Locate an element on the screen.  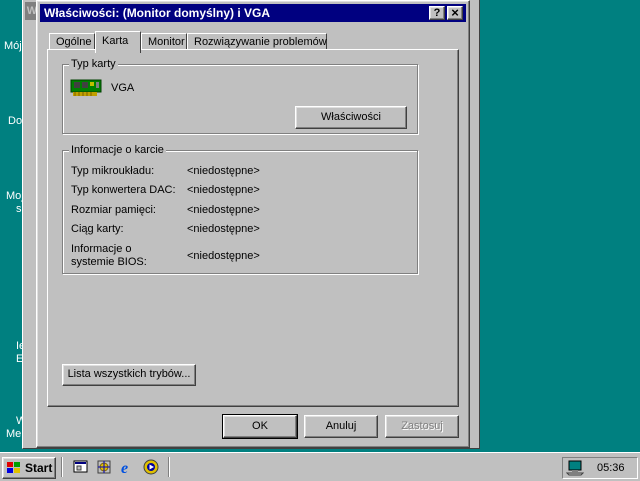
dialog-title: Właściwości: (Monitor domyślny) i VGA is located at coordinates (157, 13).